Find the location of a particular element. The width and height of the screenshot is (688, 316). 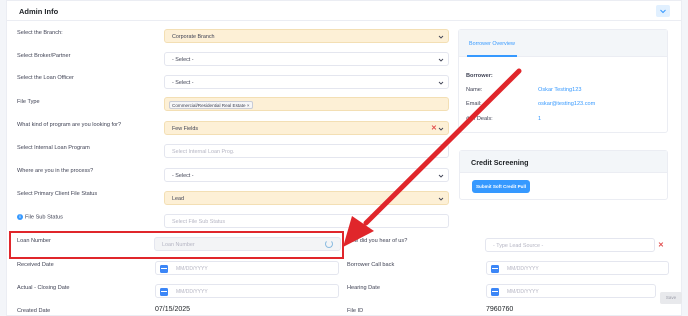

annotation-arrow is located at coordinates (432, 157).